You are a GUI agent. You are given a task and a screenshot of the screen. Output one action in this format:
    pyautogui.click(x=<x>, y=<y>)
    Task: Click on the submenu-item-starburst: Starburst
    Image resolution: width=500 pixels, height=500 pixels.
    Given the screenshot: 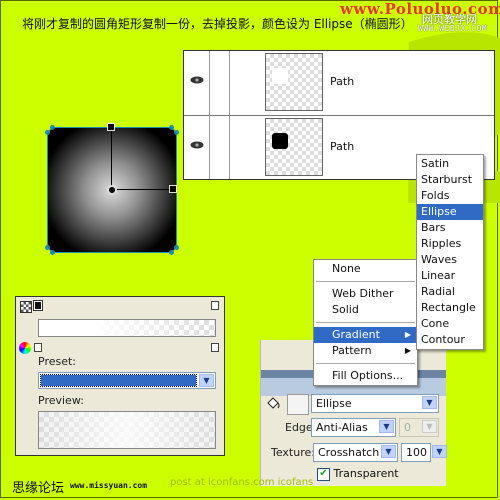 What is the action you would take?
    pyautogui.click(x=450, y=180)
    